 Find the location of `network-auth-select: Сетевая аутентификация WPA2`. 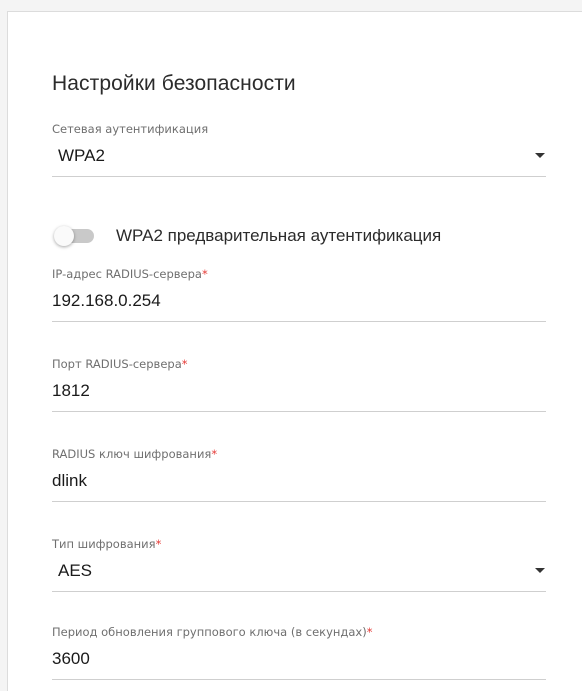

network-auth-select: Сетевая аутентификация WPA2 is located at coordinates (299, 149).